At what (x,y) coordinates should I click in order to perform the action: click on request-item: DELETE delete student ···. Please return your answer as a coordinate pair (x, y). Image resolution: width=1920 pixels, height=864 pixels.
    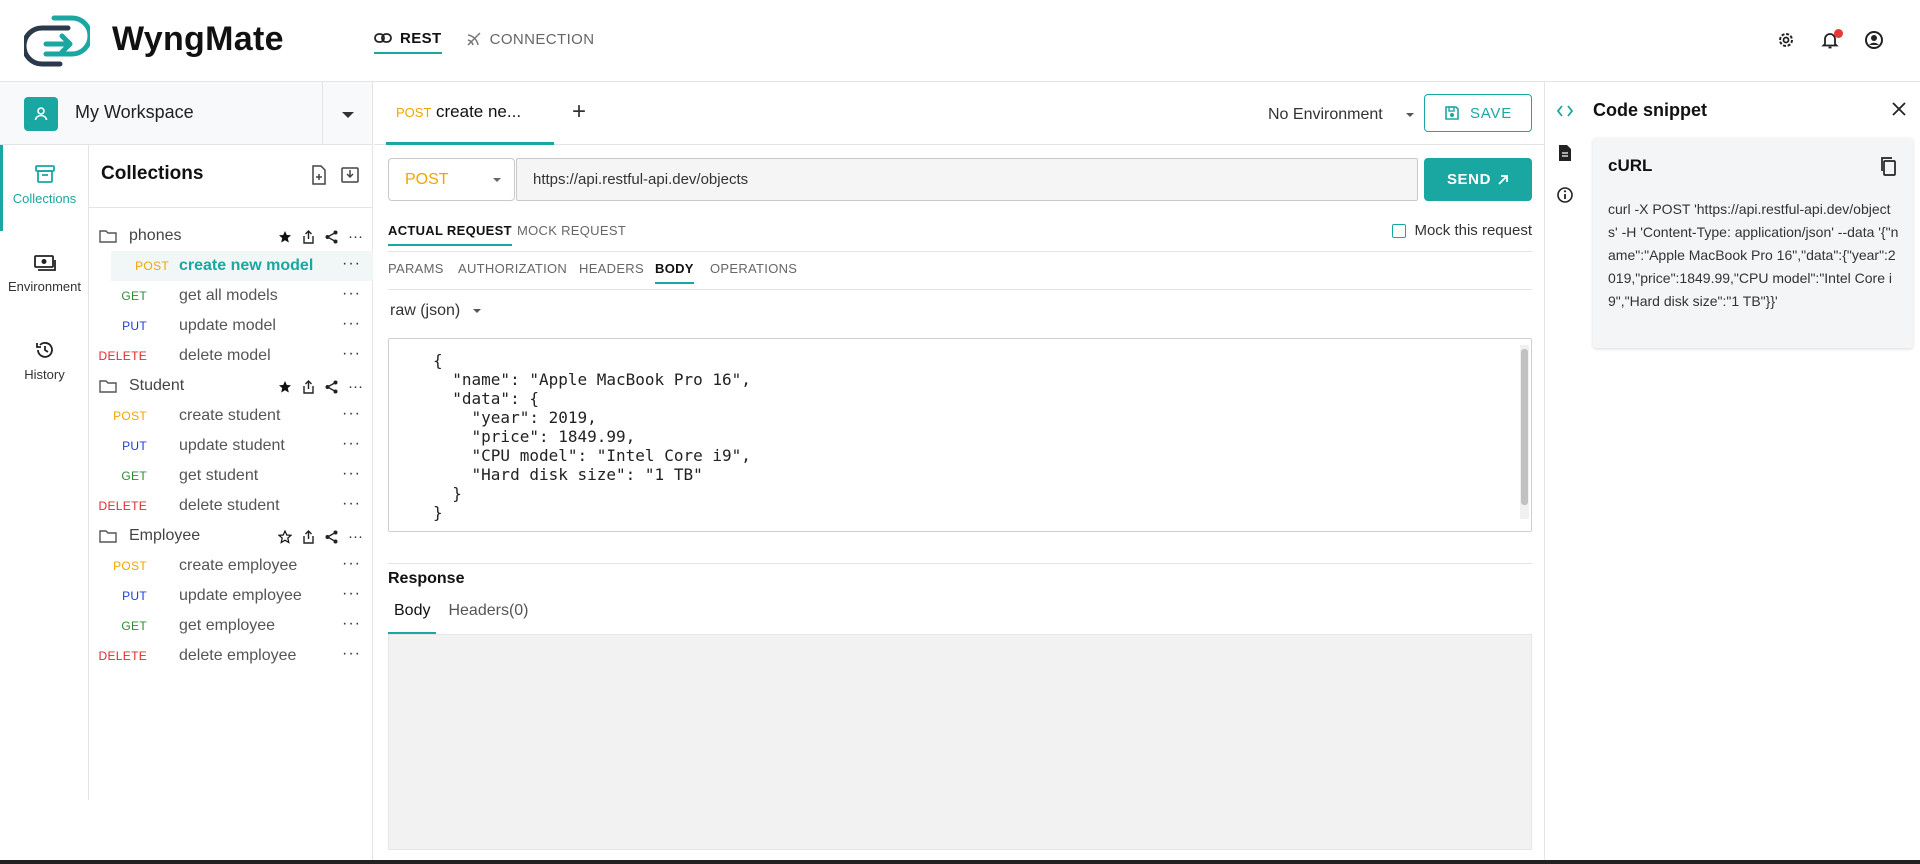
    Looking at the image, I should click on (231, 506).